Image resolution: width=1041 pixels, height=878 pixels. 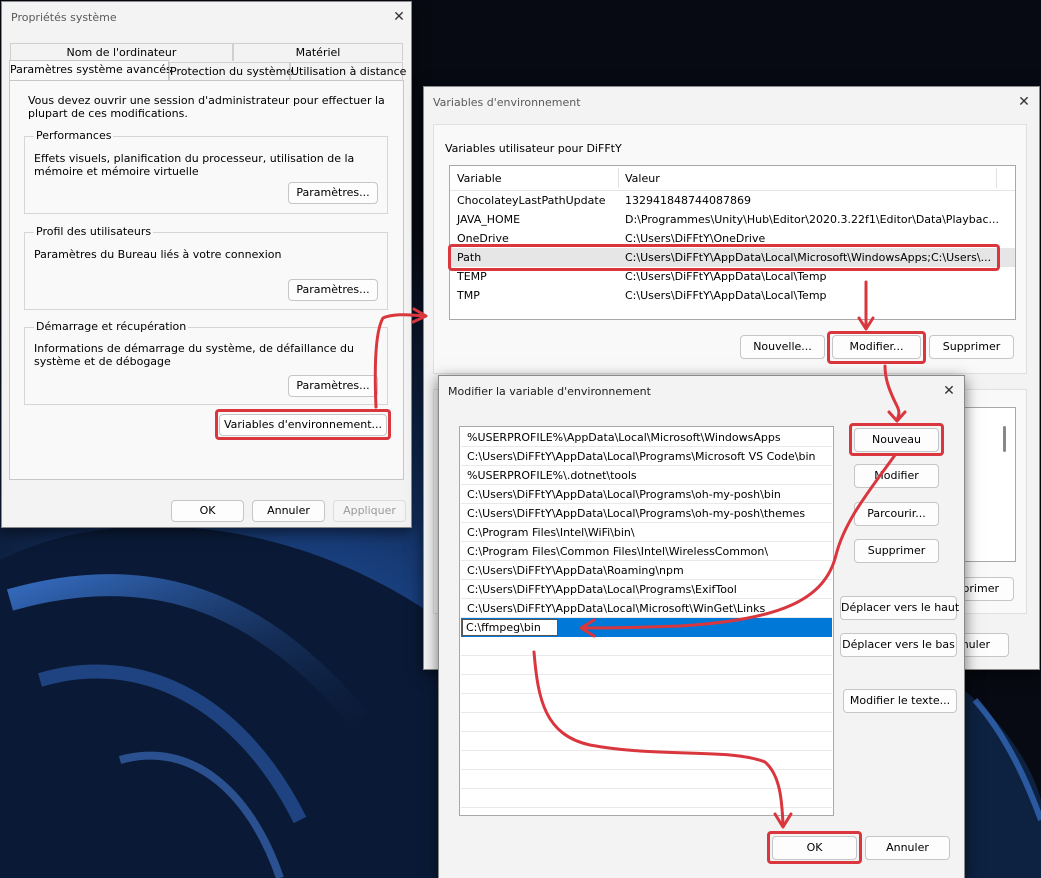 I want to click on edit-entry-button: Modifier, so click(x=896, y=476).